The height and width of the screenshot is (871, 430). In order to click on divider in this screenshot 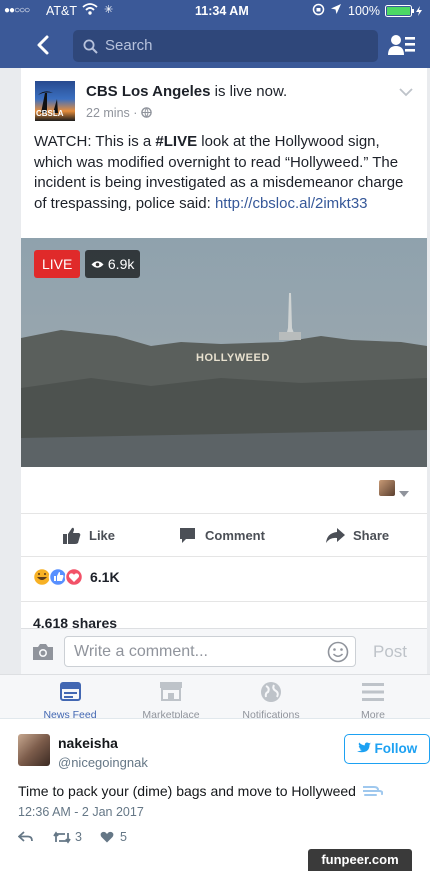, I will do `click(224, 601)`.